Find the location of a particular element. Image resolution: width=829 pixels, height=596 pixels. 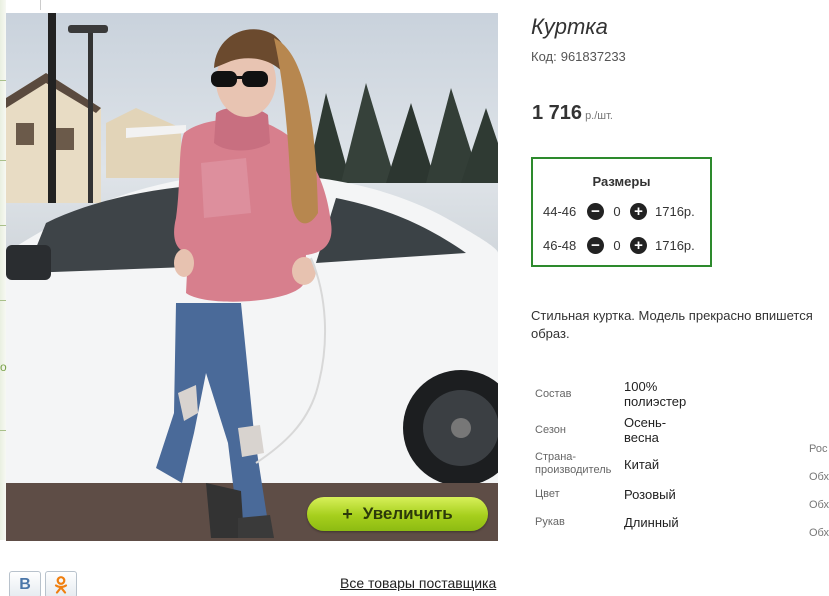

spec-value: Розовый is located at coordinates (650, 494).